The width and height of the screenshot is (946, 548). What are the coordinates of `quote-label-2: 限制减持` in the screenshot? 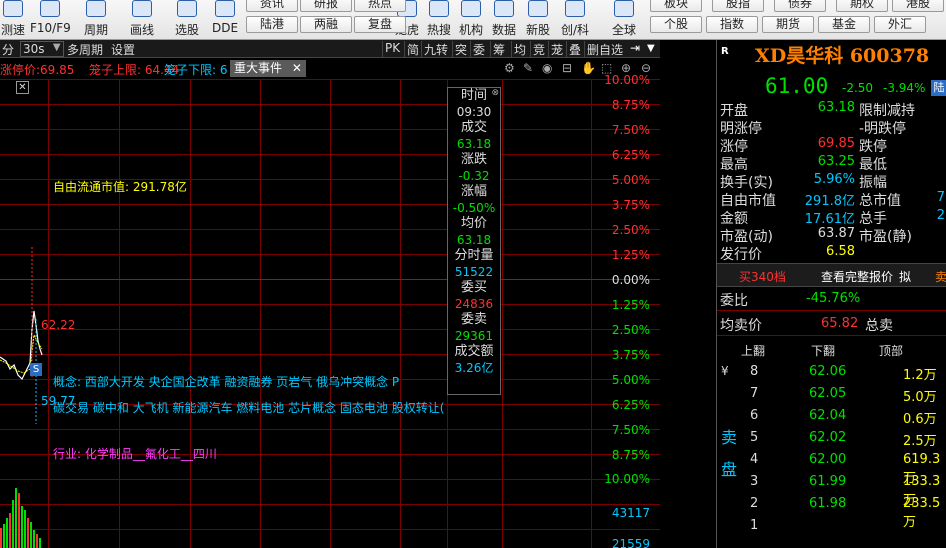 It's located at (887, 111).